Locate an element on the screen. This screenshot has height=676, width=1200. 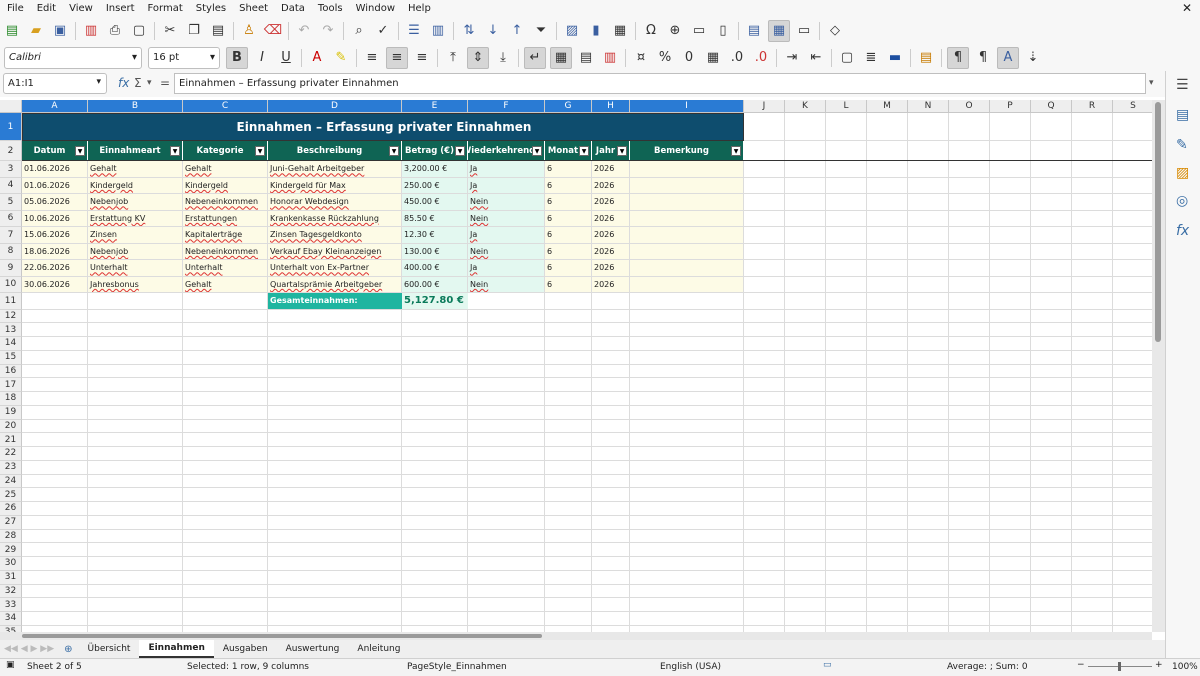
properties-icon: ▤ is located at coordinates (1182, 115).